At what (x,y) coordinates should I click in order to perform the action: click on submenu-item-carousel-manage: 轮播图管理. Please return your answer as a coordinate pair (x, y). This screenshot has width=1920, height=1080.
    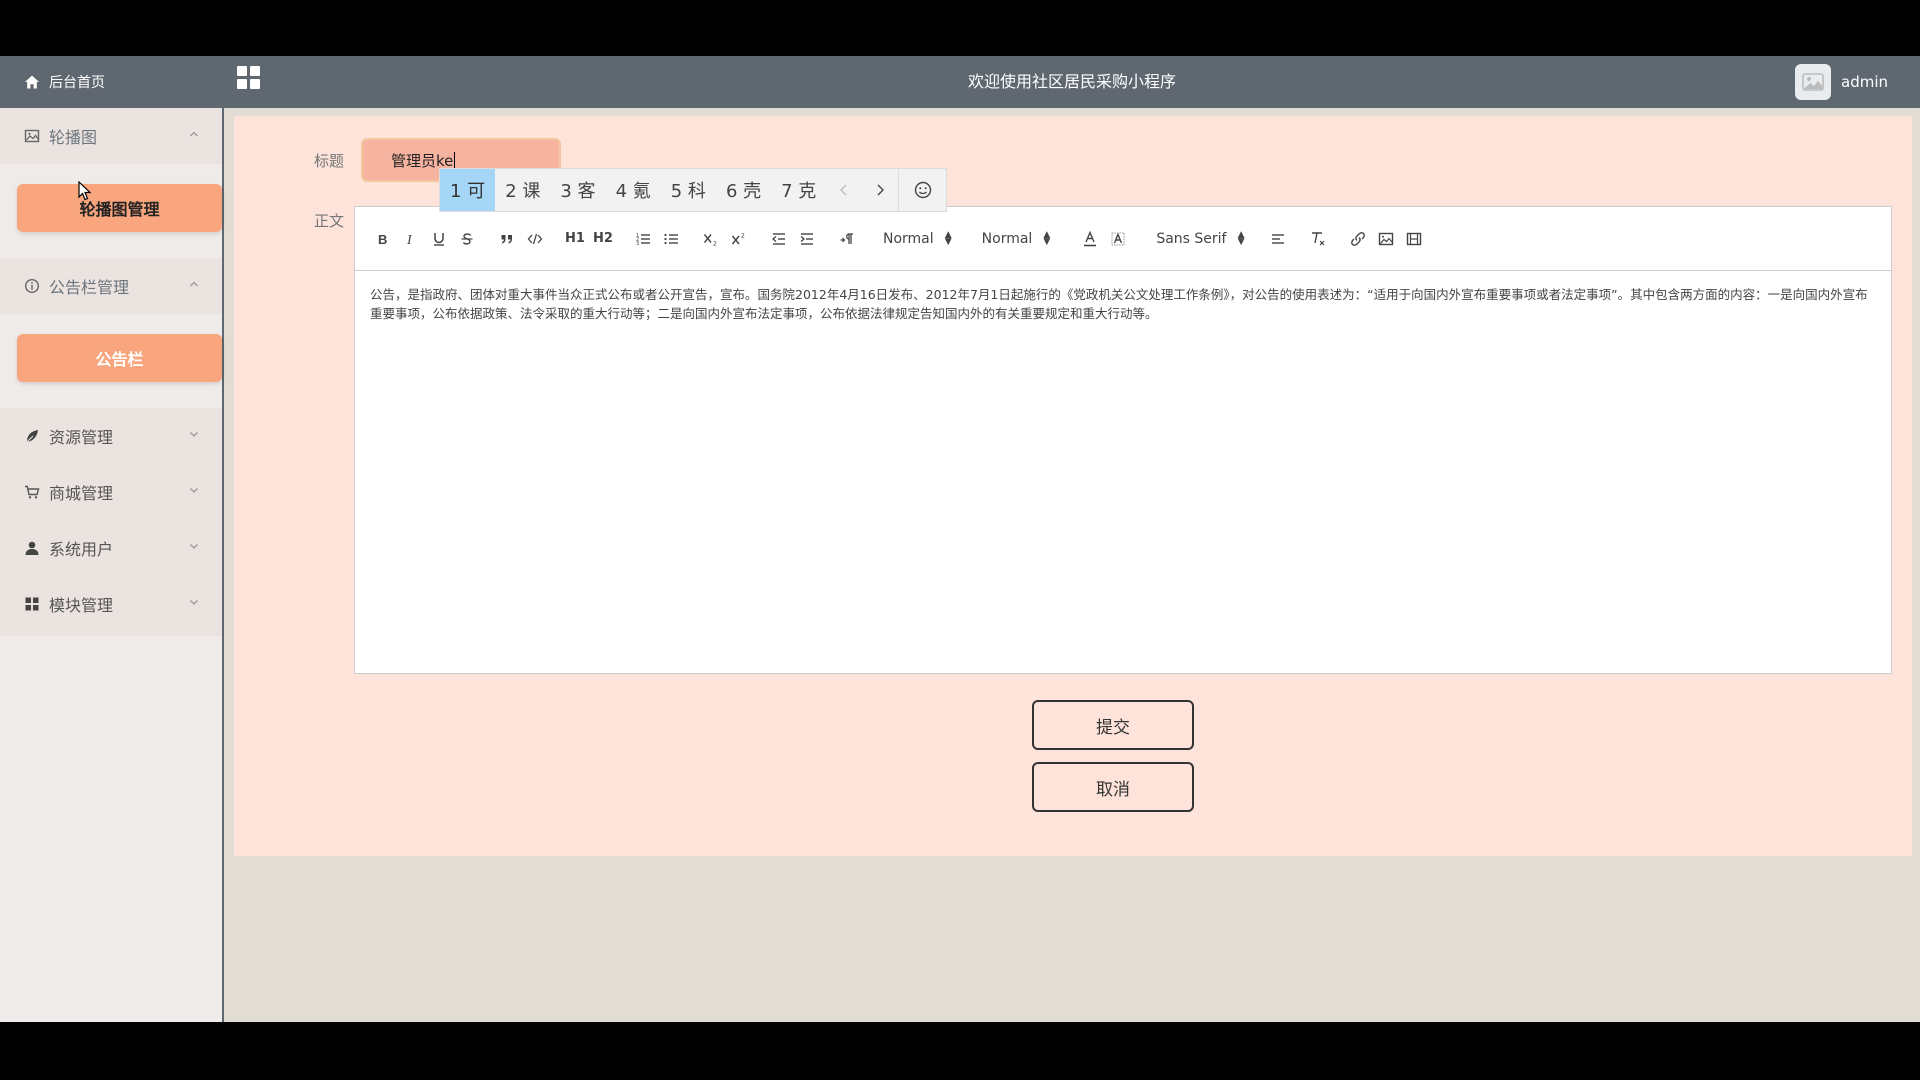
    Looking at the image, I should click on (119, 208).